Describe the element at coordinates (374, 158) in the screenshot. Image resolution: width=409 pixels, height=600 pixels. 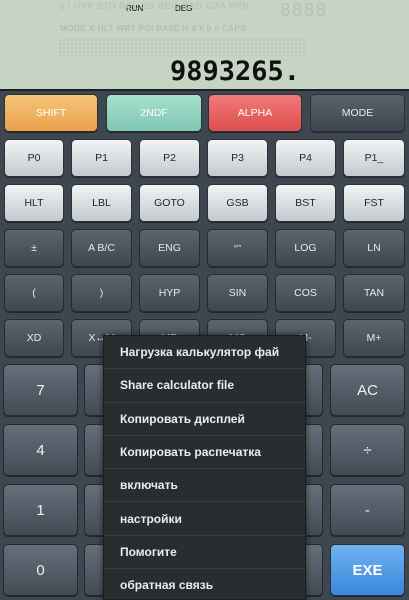
I see `p1-underscore-key: P1_` at that location.